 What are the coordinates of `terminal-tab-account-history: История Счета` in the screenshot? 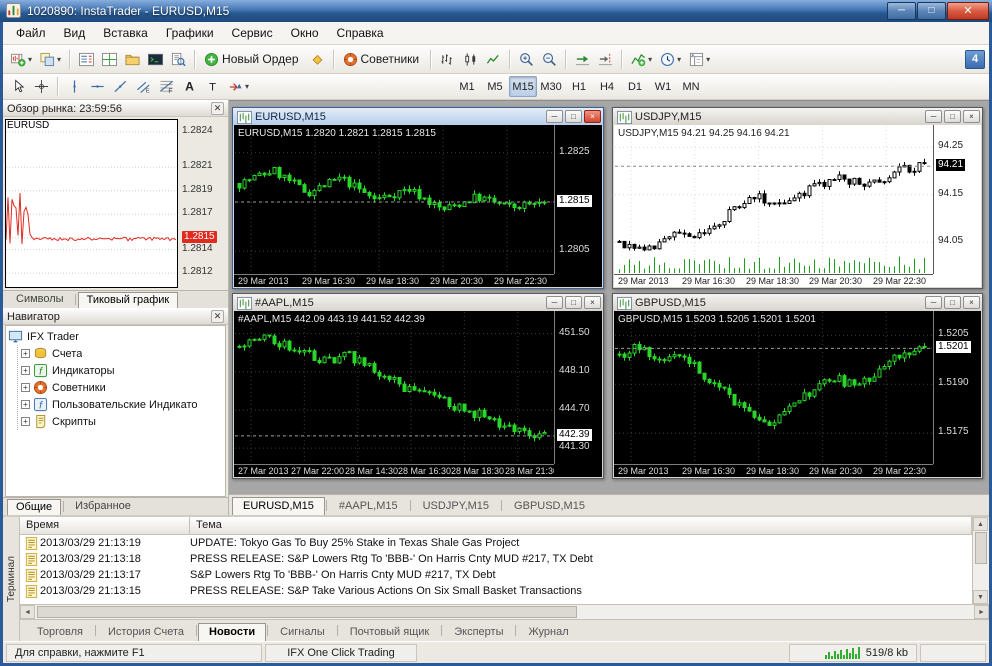 It's located at (146, 632).